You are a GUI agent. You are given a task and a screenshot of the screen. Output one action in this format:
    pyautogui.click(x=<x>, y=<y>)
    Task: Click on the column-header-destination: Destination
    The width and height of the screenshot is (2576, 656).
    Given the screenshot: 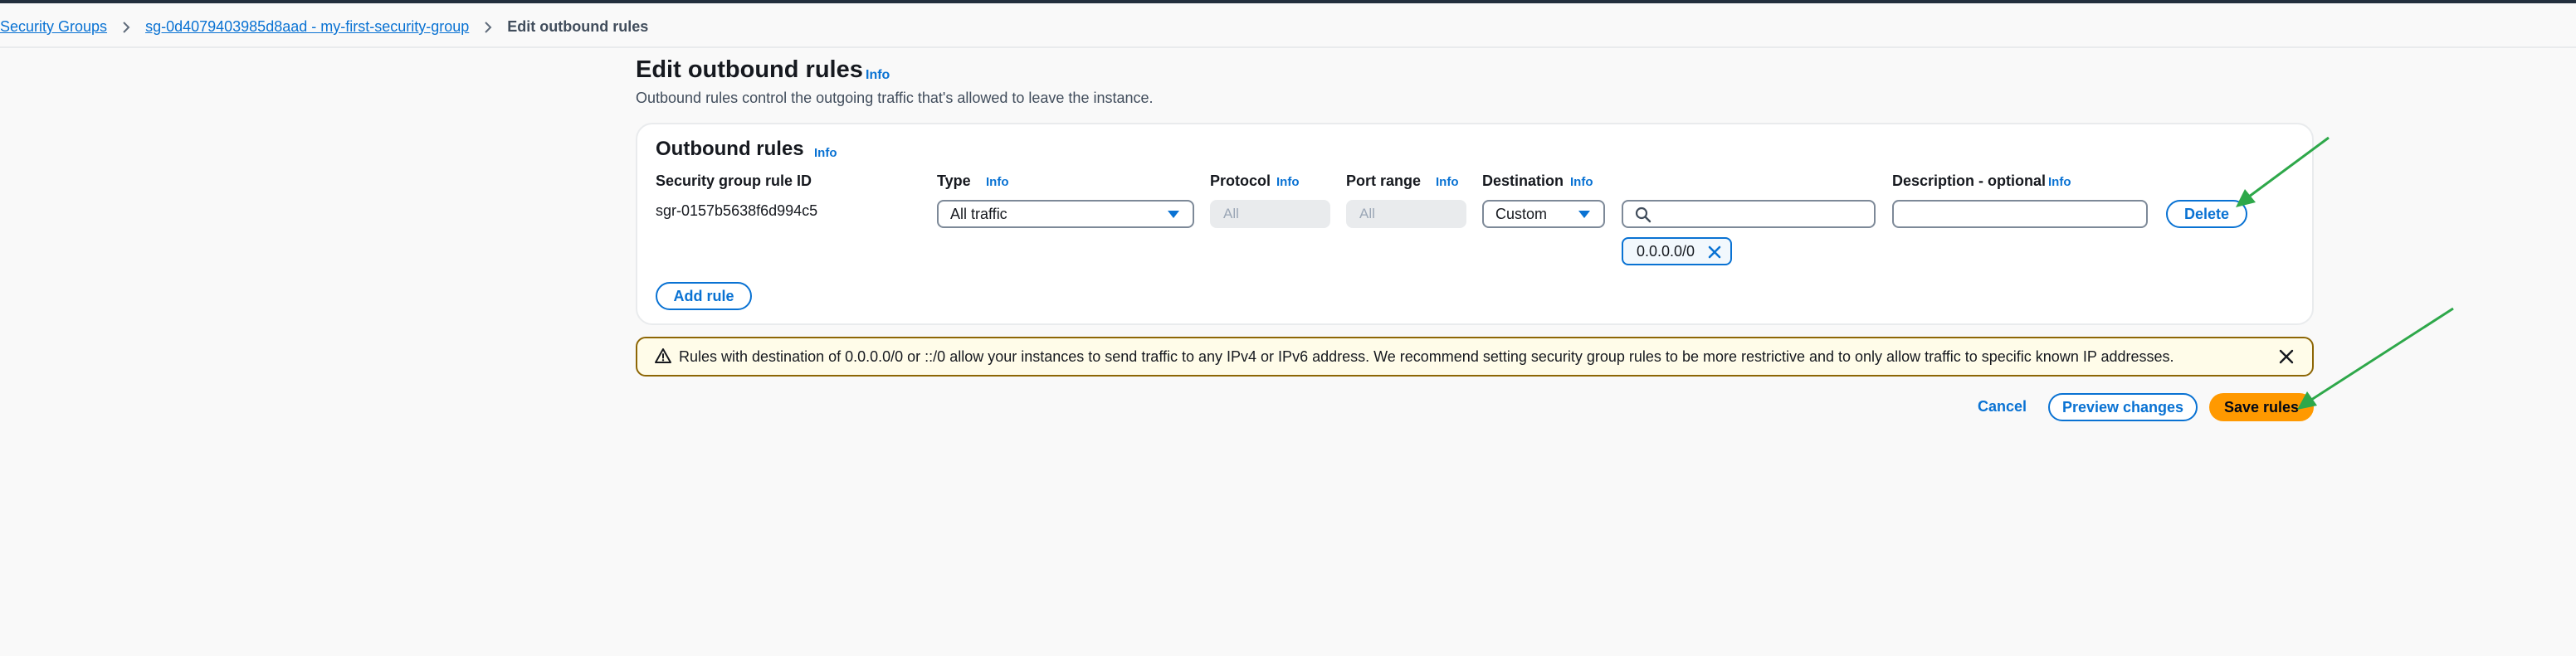 What is the action you would take?
    pyautogui.click(x=1523, y=181)
    